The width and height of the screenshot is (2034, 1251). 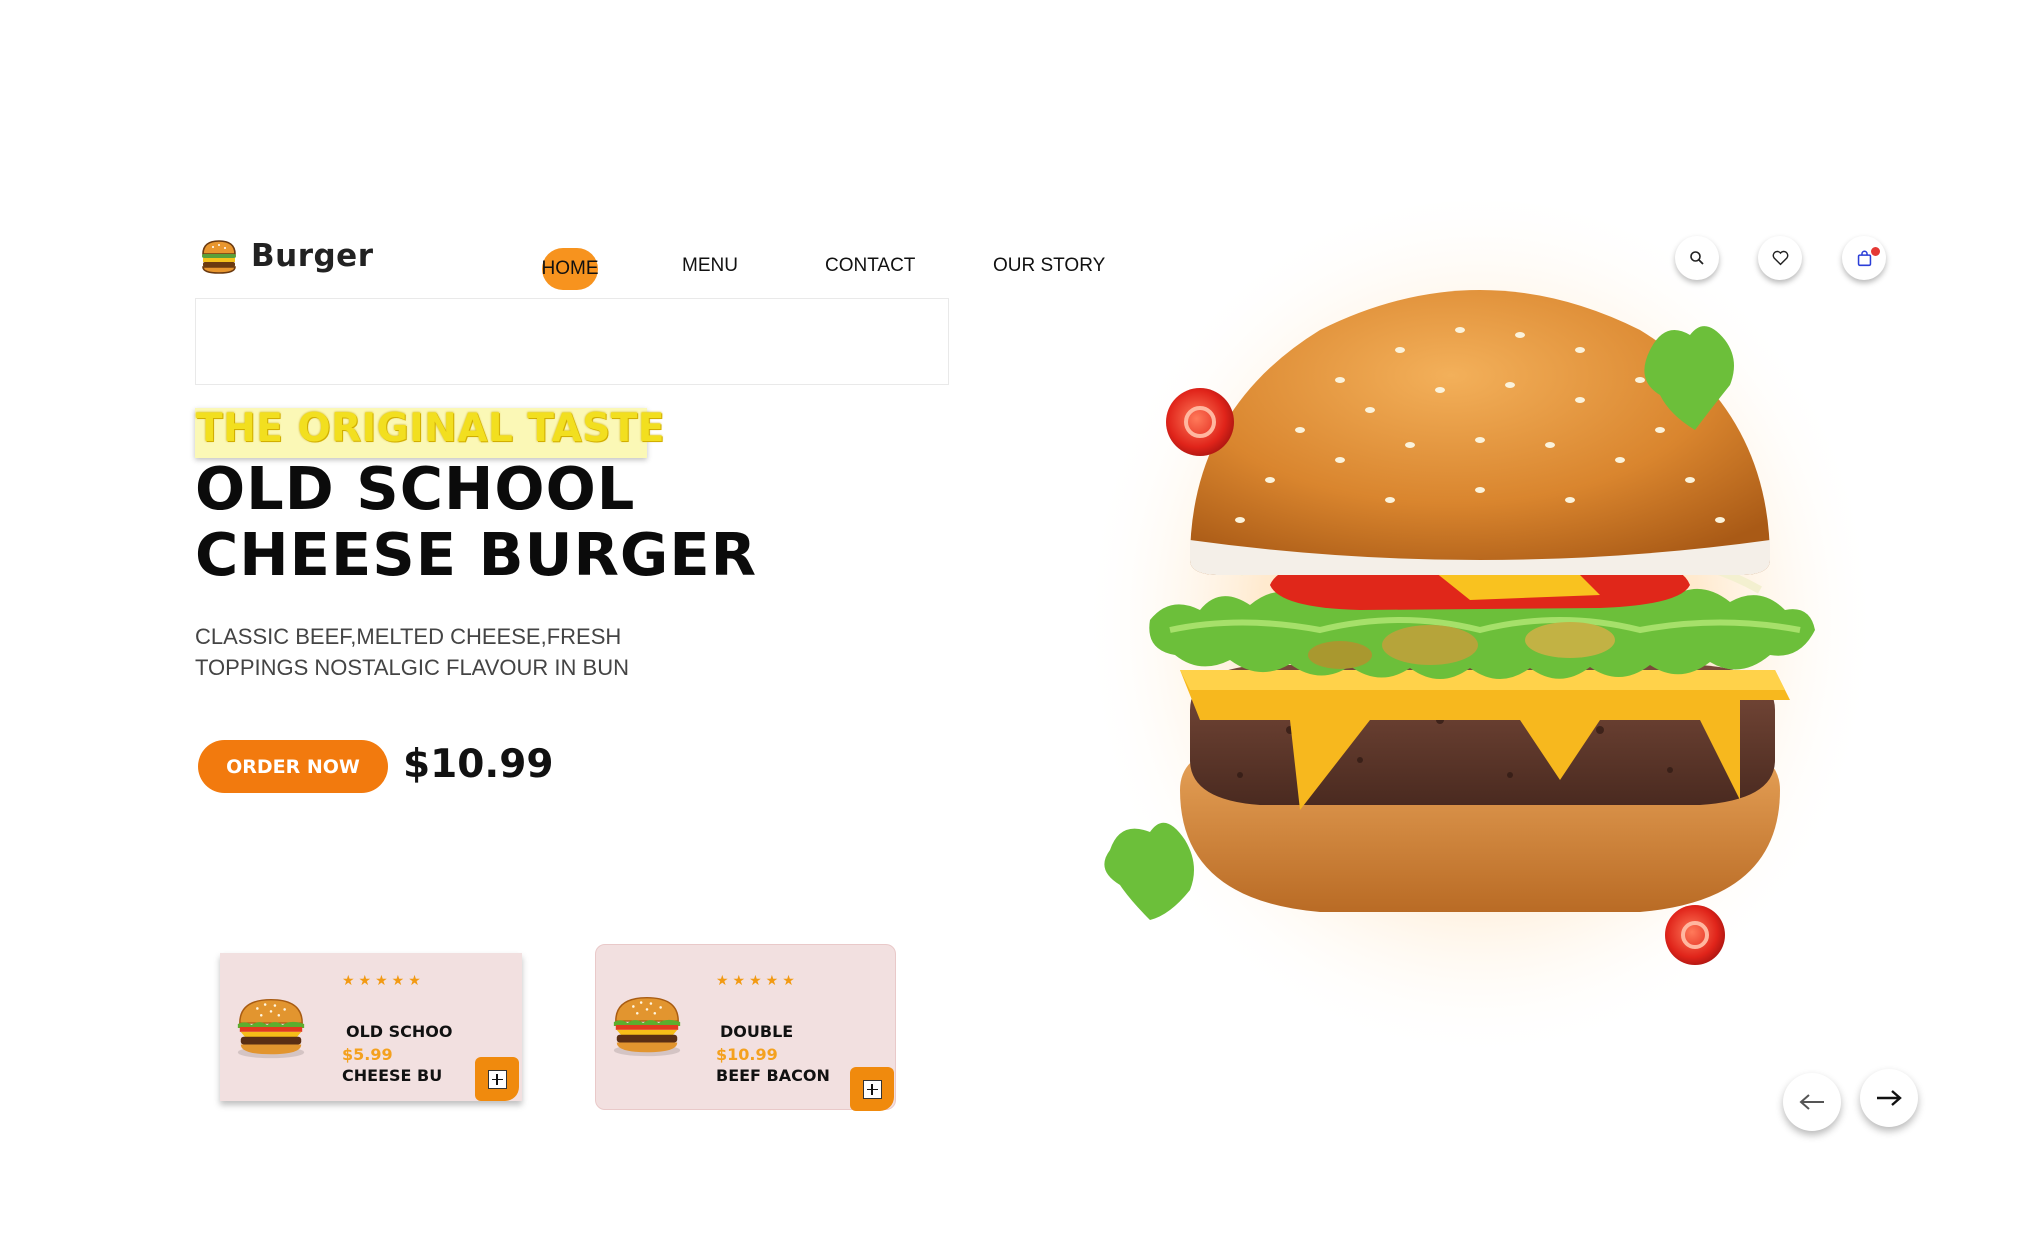 I want to click on product-name-line-1: OLD SCHOO, so click(x=399, y=1031).